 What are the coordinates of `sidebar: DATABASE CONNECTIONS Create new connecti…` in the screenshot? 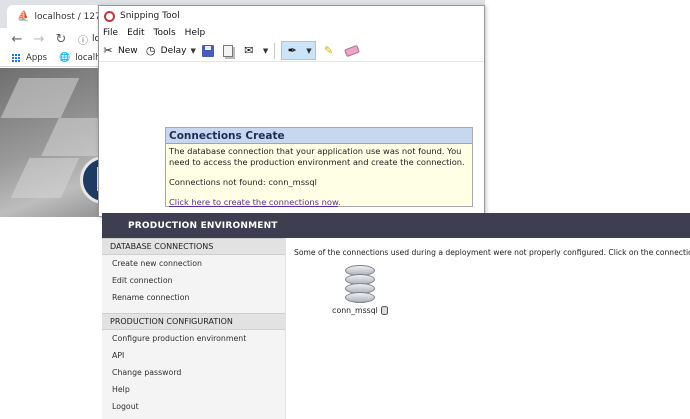 It's located at (194, 328).